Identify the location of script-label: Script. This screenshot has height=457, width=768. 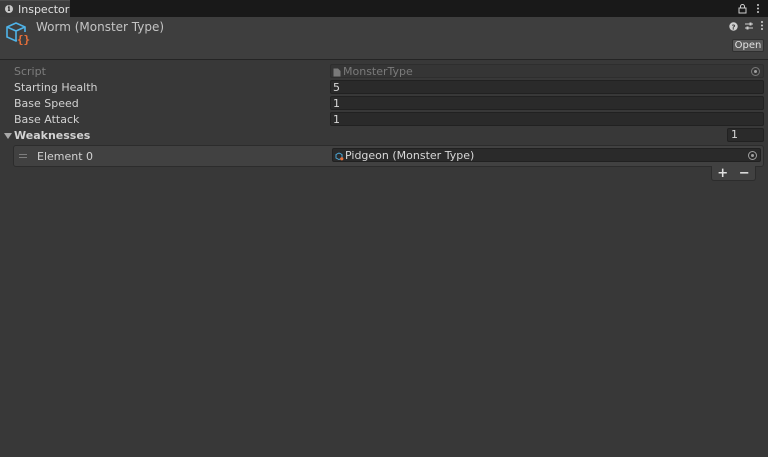
(30, 71).